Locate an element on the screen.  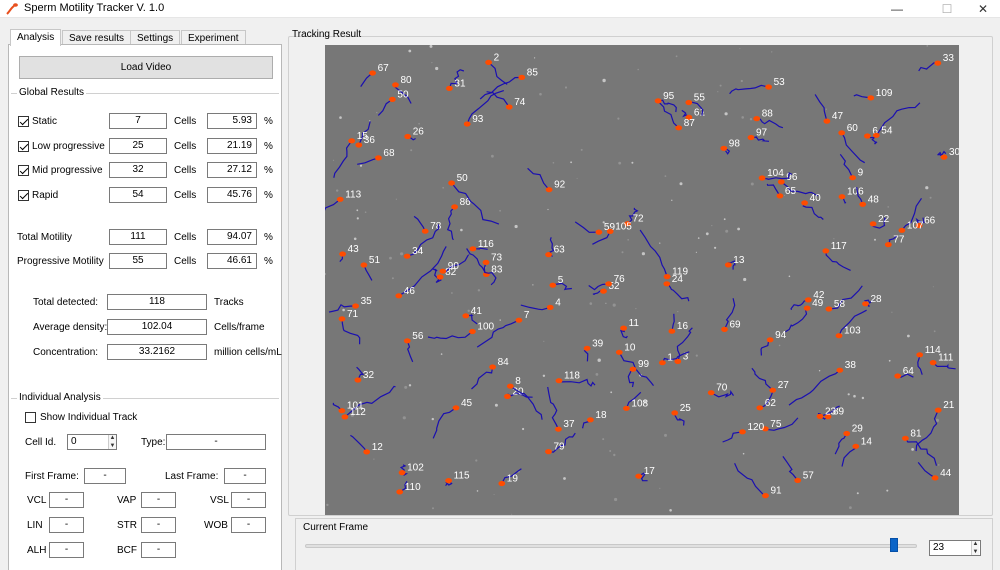
track-id-label: 95 is located at coordinates (669, 96).